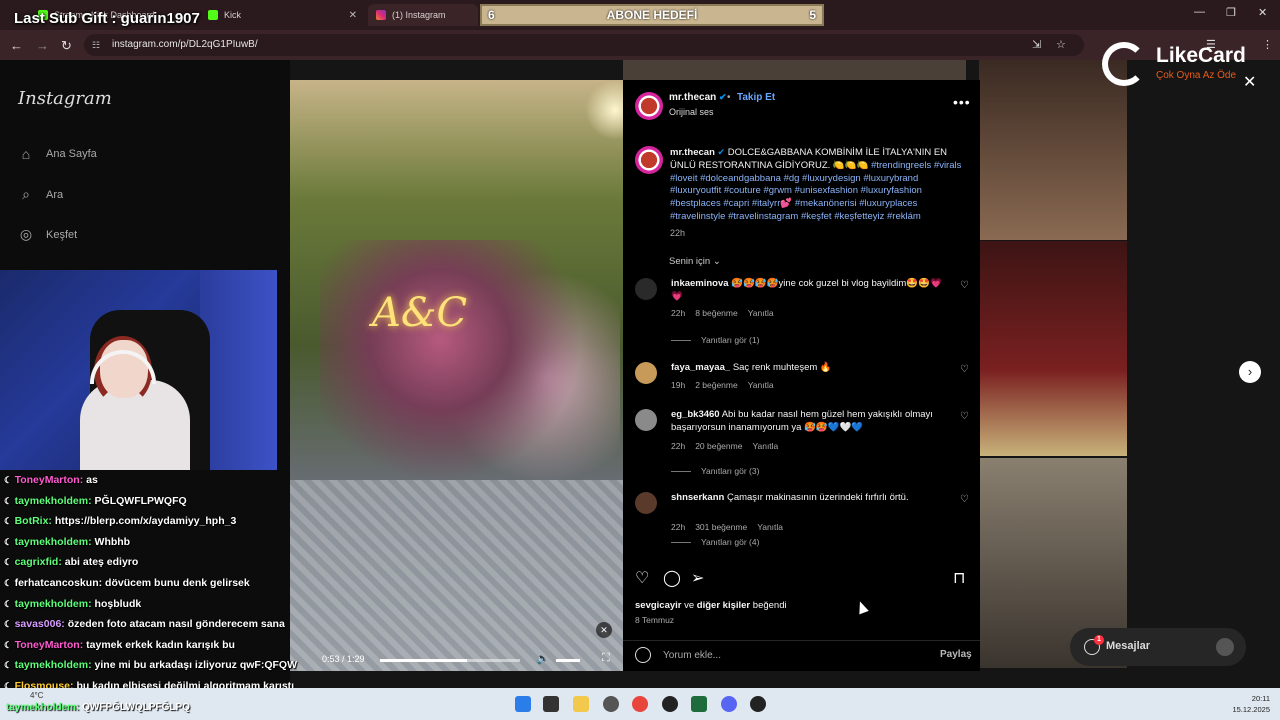 This screenshot has height=720, width=1280. I want to click on sidebar-item-explore: ◎ Keşfet, so click(47, 234).